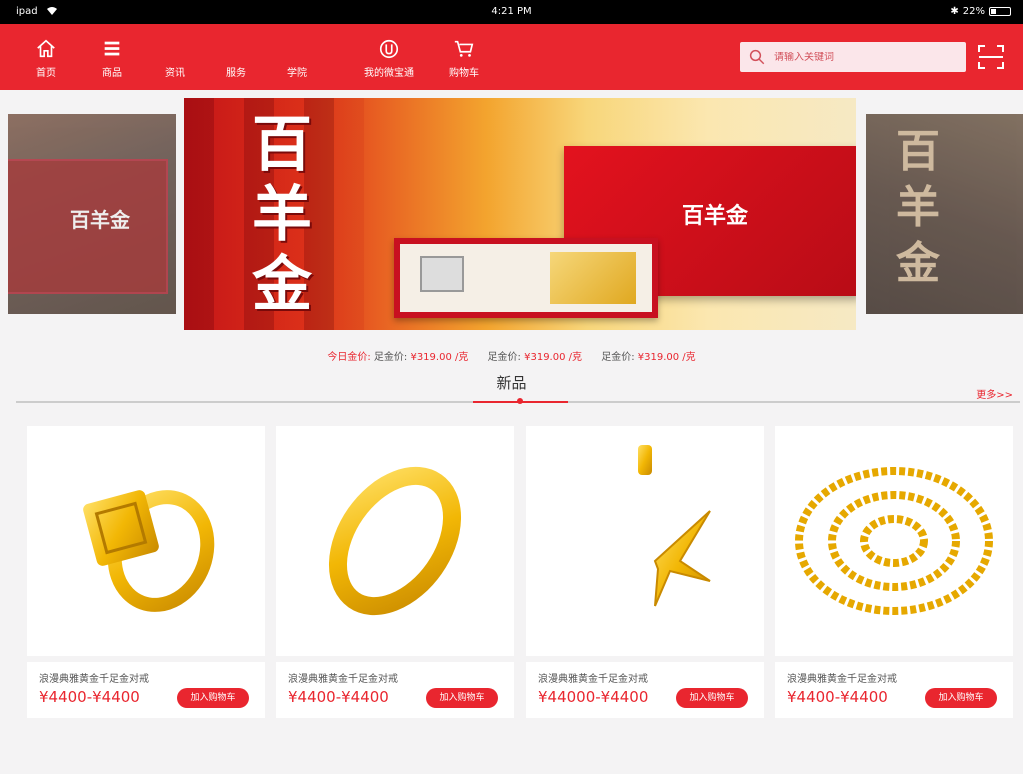  I want to click on banner-slide-next: 百羊金, so click(944, 214).